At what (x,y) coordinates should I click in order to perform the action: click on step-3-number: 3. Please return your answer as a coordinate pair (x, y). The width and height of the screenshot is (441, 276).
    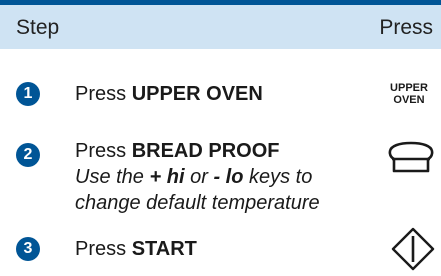
    Looking at the image, I should click on (28, 249).